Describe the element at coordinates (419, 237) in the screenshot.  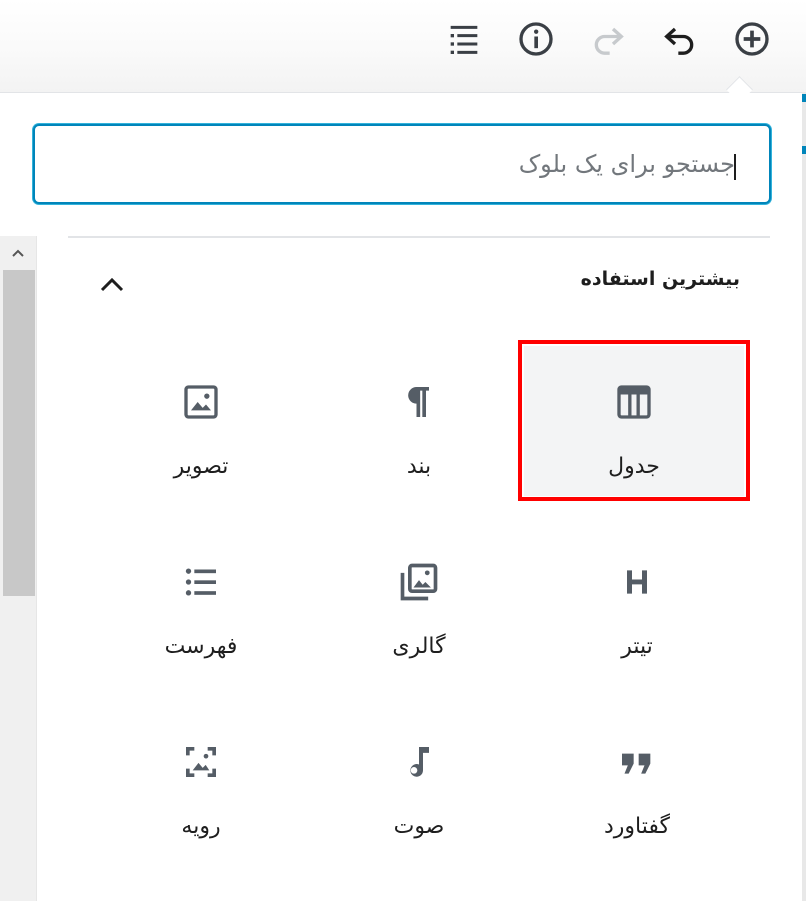
I see `search-divider` at that location.